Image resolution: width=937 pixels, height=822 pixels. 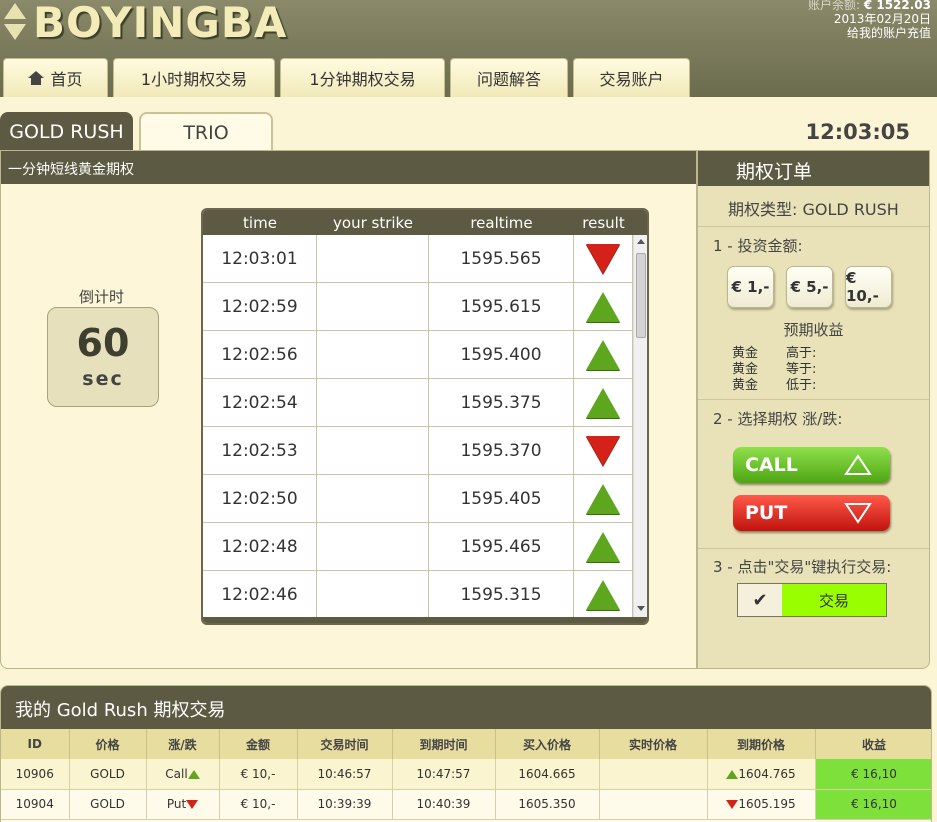 What do you see at coordinates (813, 330) in the screenshot?
I see `expected-return-label: 预期收益` at bounding box center [813, 330].